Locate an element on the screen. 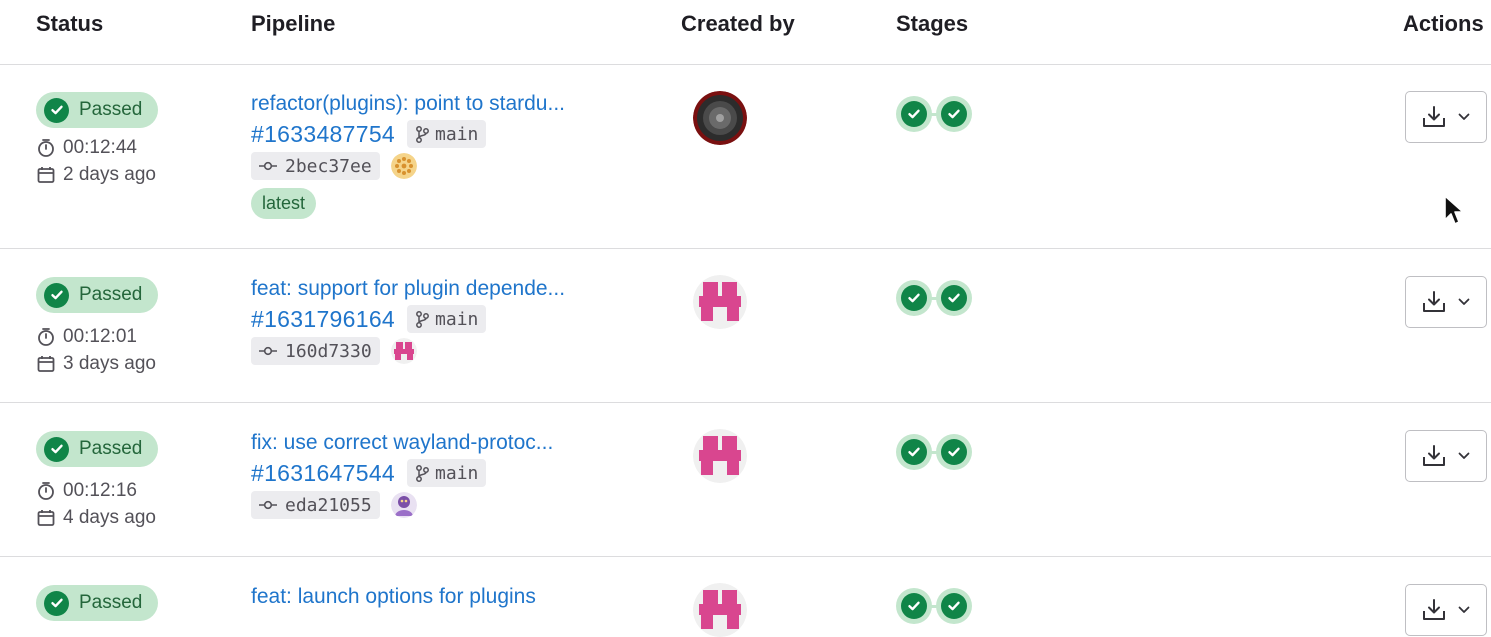 The width and height of the screenshot is (1491, 637). pipeline-id-link: #1633487754 is located at coordinates (323, 134).